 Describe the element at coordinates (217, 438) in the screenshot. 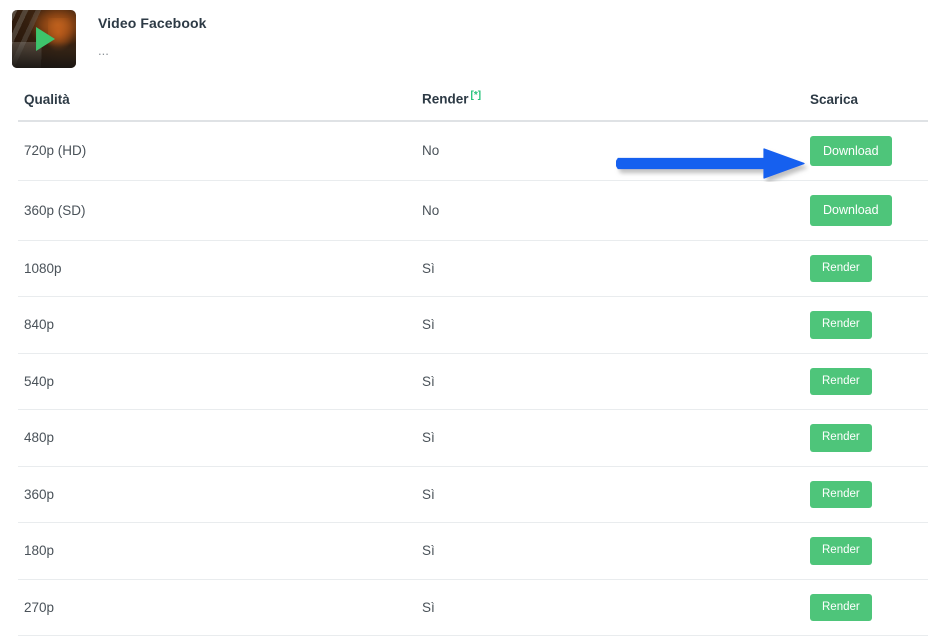

I see `cell-quality: 480p` at that location.